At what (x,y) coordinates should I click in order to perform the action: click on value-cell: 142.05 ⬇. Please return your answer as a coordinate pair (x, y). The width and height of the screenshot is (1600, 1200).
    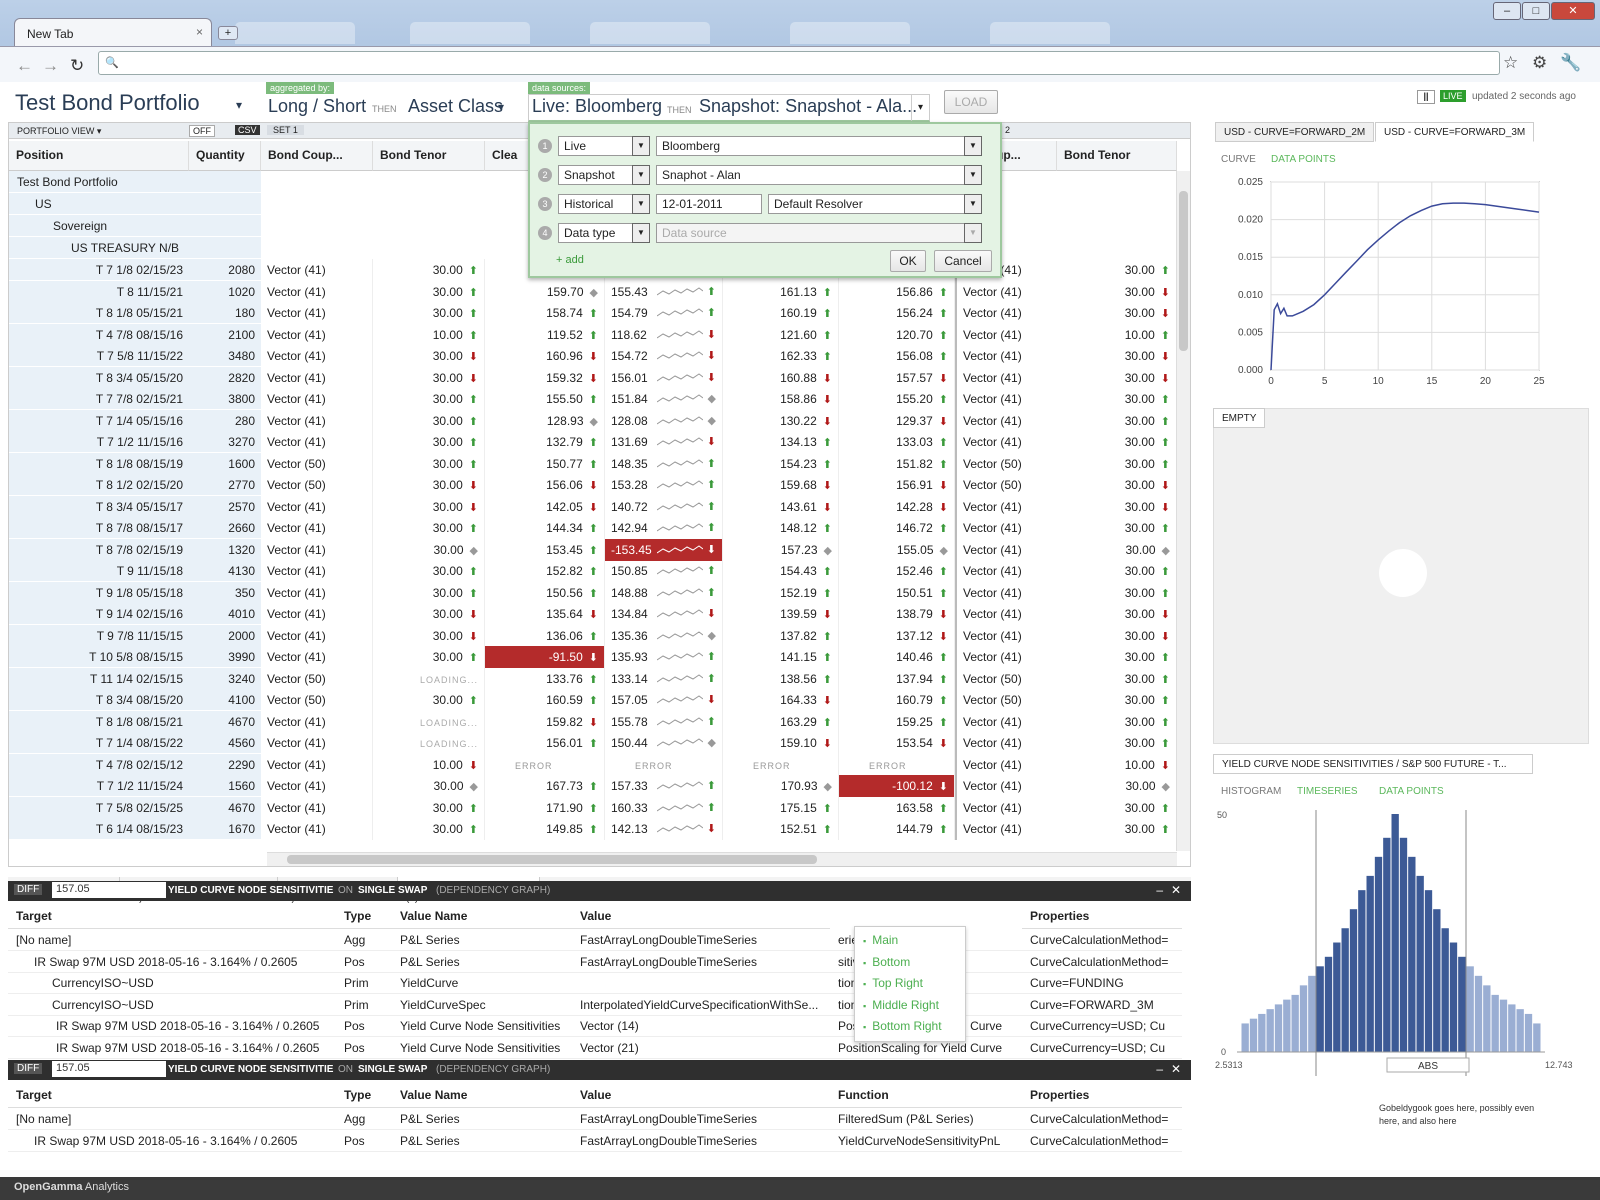
    Looking at the image, I should click on (545, 506).